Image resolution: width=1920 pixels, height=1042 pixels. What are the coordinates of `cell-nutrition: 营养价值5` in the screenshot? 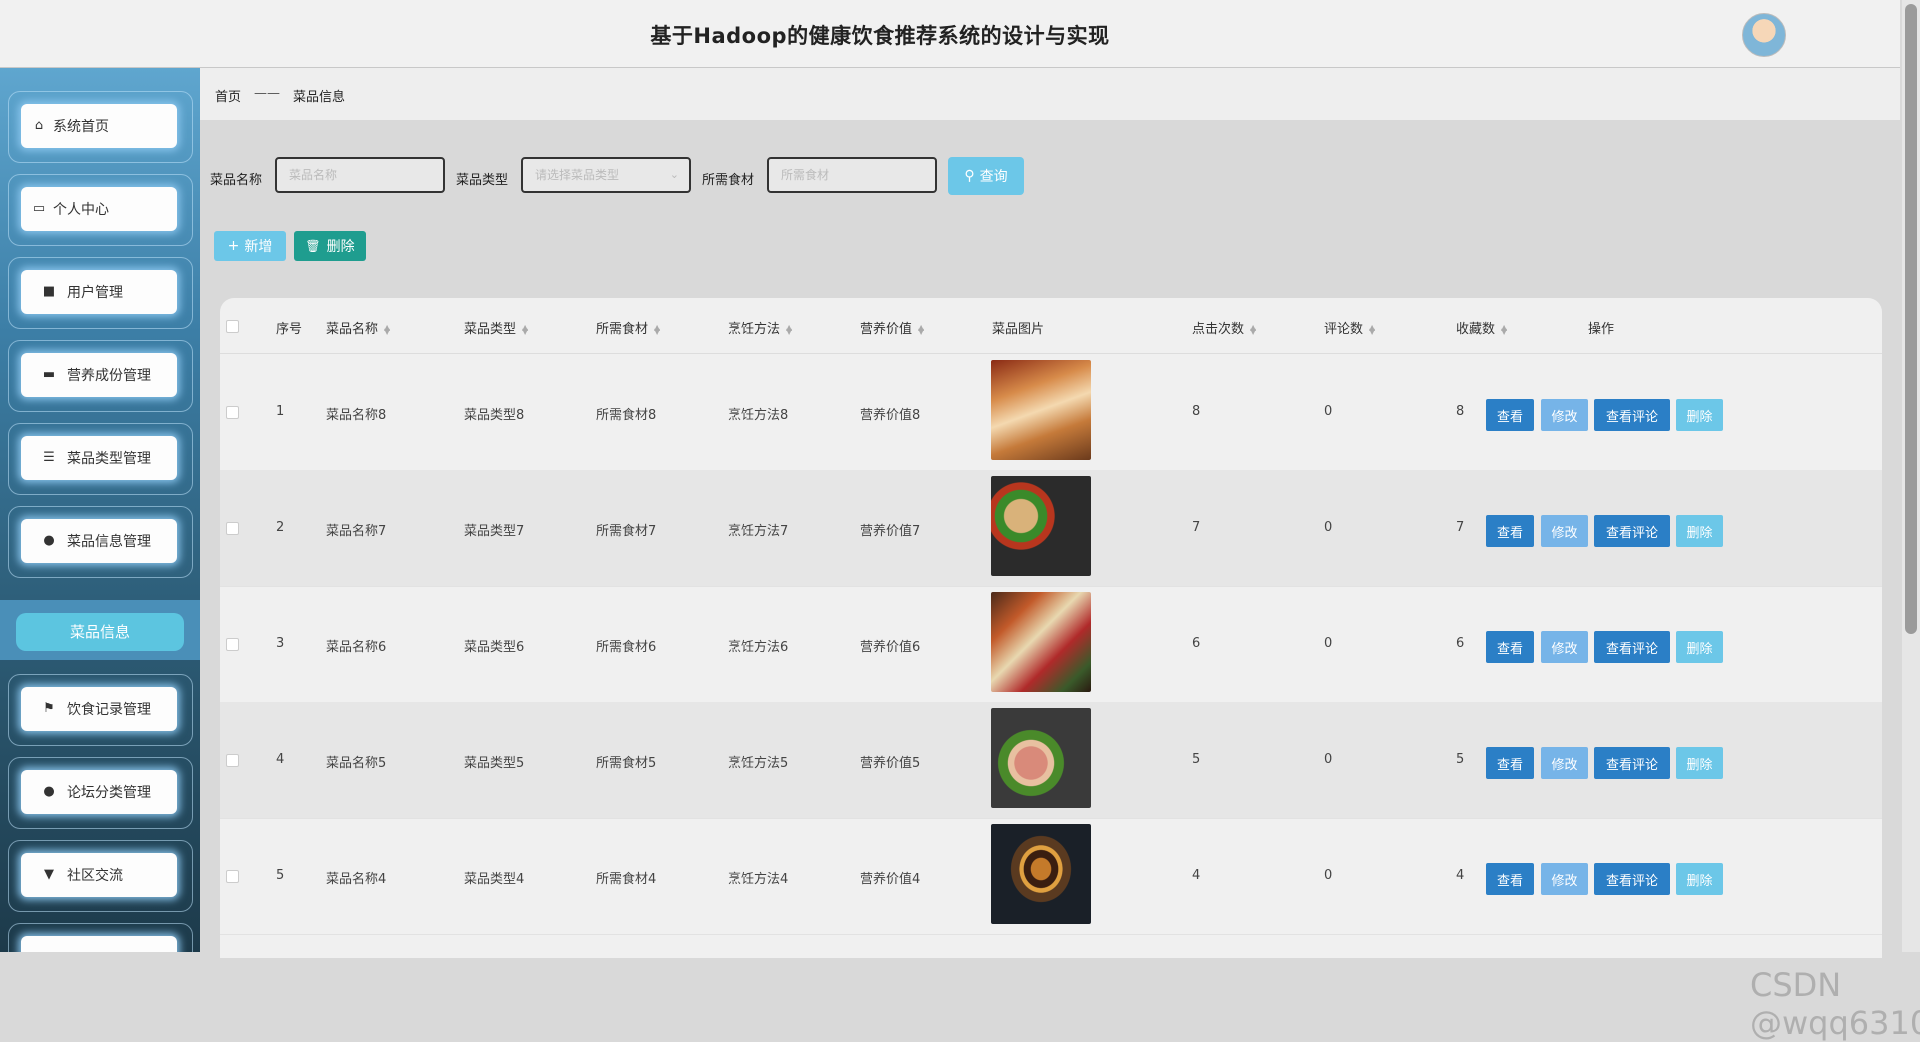 It's located at (890, 763).